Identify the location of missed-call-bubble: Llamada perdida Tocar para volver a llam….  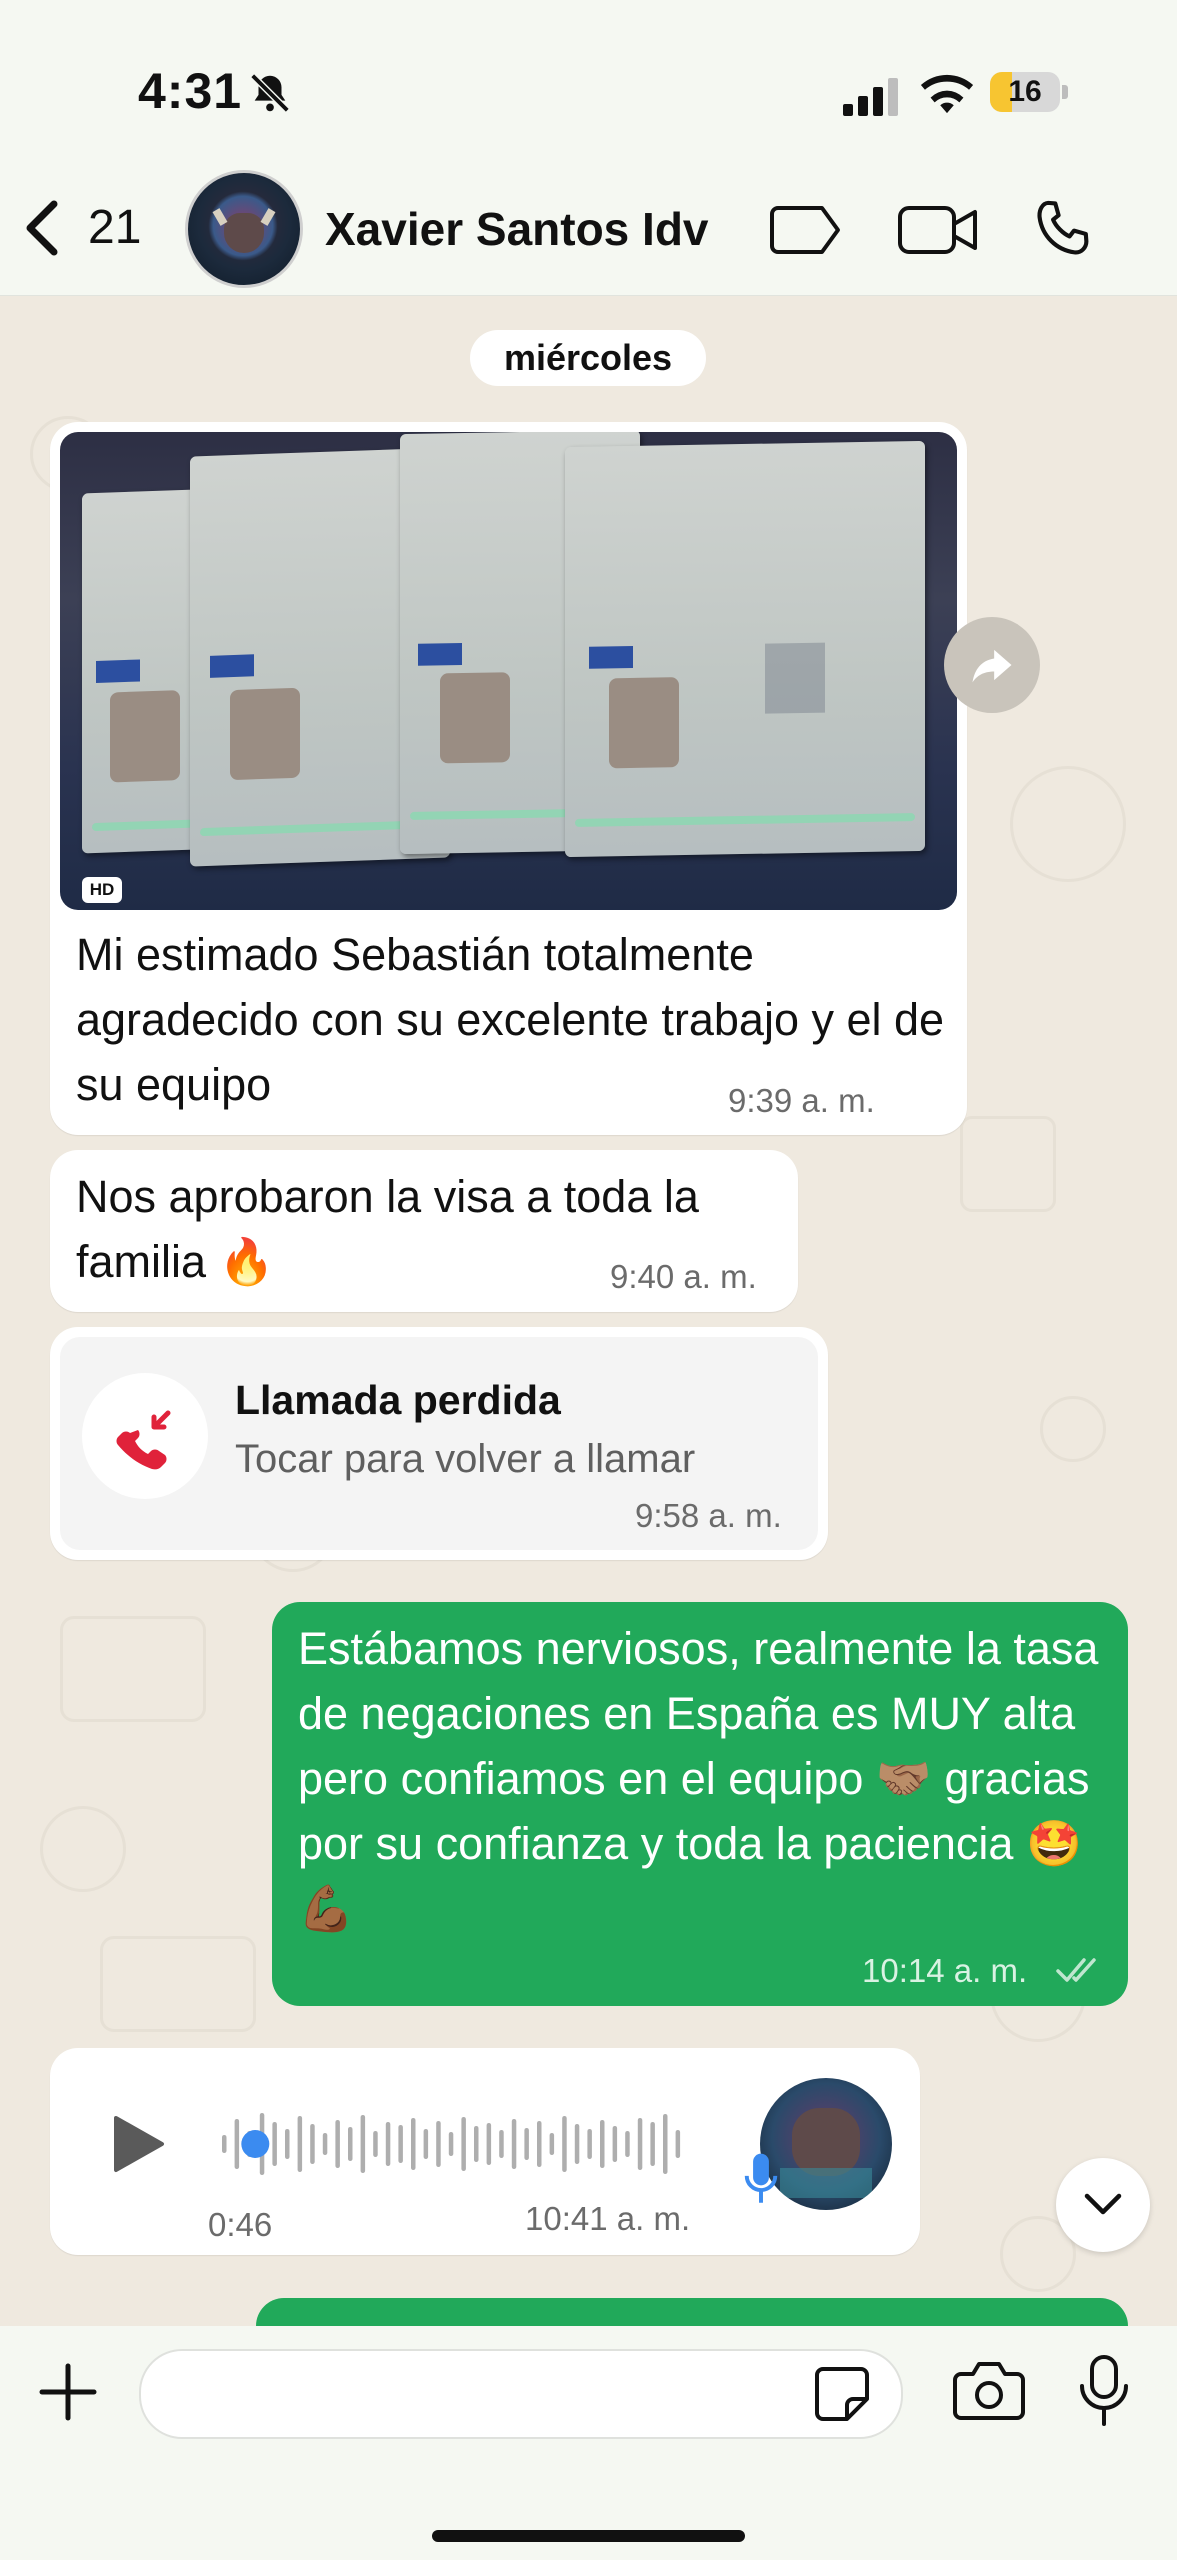
(439, 1443).